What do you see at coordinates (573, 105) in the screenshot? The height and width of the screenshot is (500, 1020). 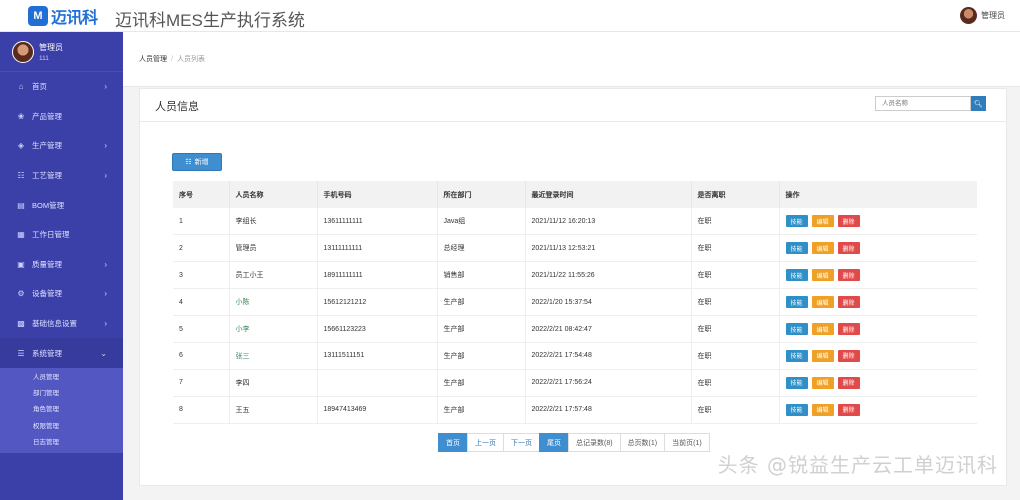 I see `panel-header: 人员信息 🔍︎` at bounding box center [573, 105].